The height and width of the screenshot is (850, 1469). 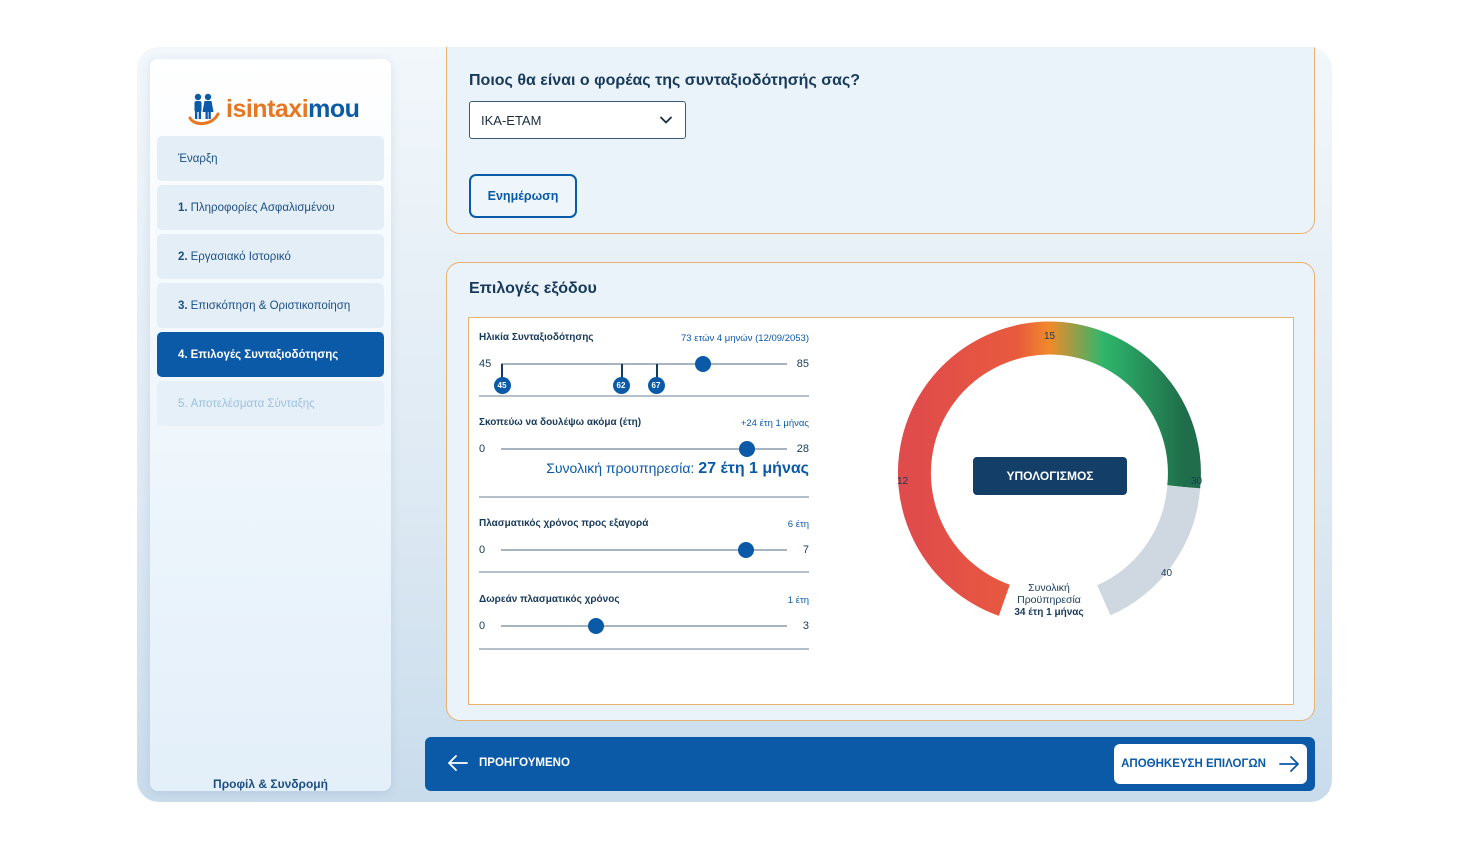 What do you see at coordinates (656, 385) in the screenshot?
I see `age-pin-67: 67` at bounding box center [656, 385].